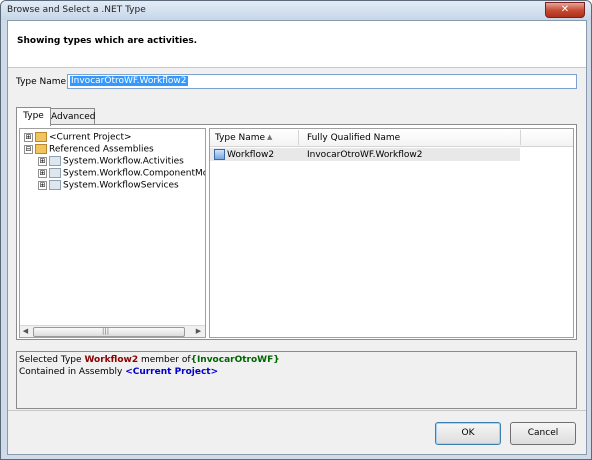  Describe the element at coordinates (134, 173) in the screenshot. I see `tree-item-label: System.Workflow.ComponentModel` at that location.